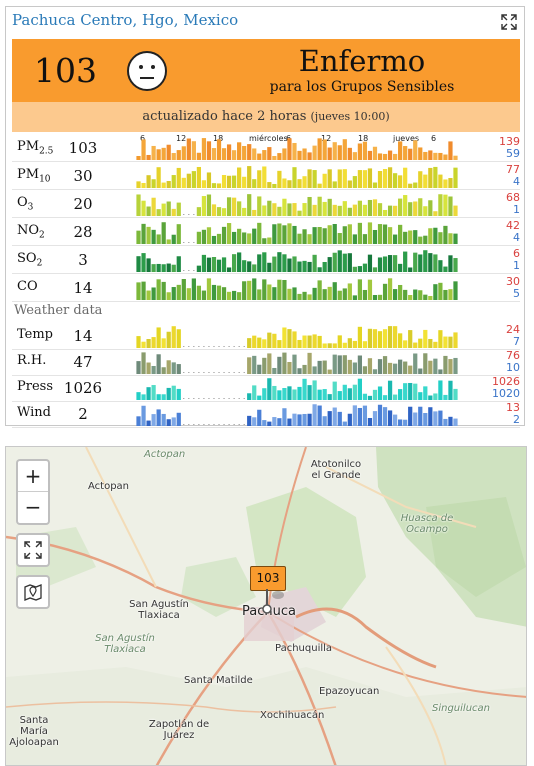 This screenshot has width=534, height=766. Describe the element at coordinates (509, 22) in the screenshot. I see `expand-icon` at that location.